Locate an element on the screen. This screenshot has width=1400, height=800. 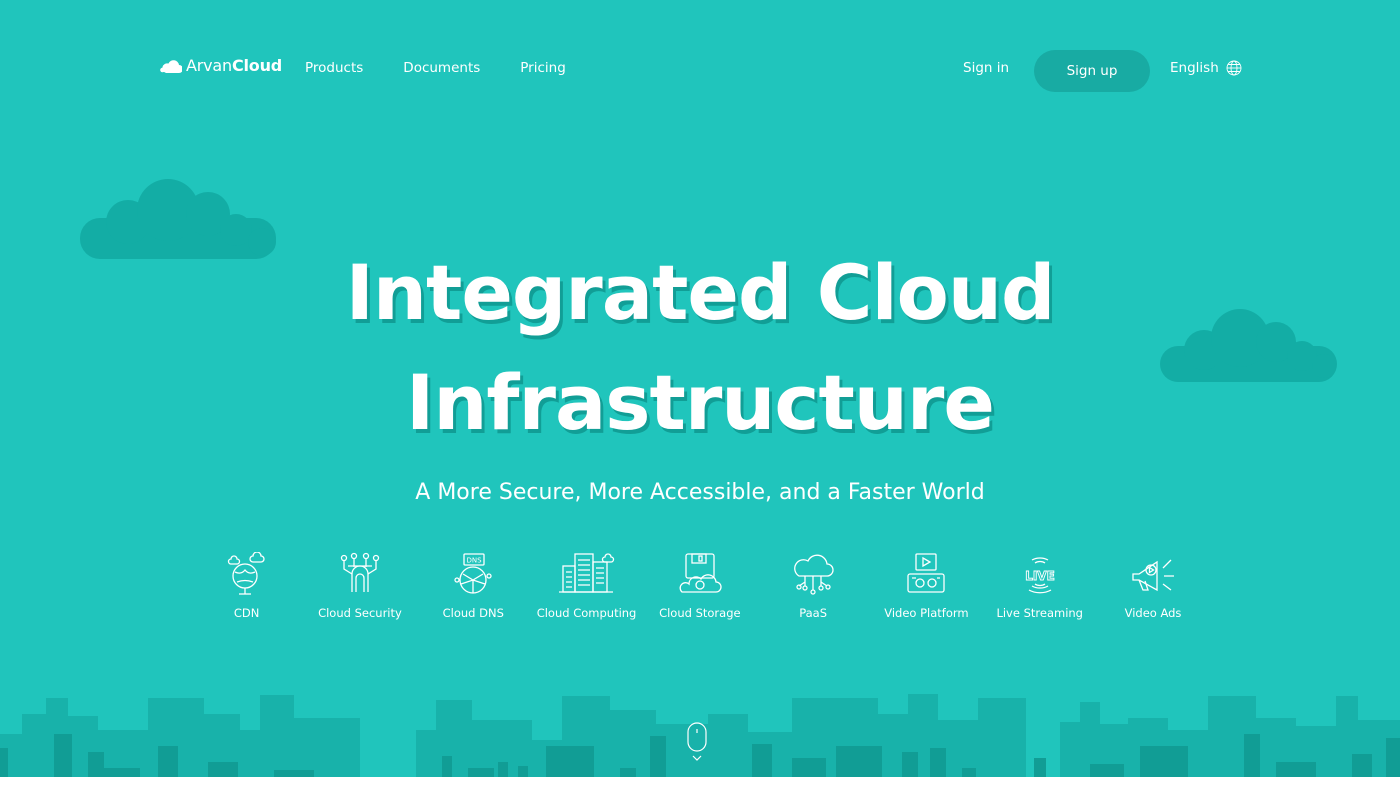
mouse-icon is located at coordinates (697, 737).